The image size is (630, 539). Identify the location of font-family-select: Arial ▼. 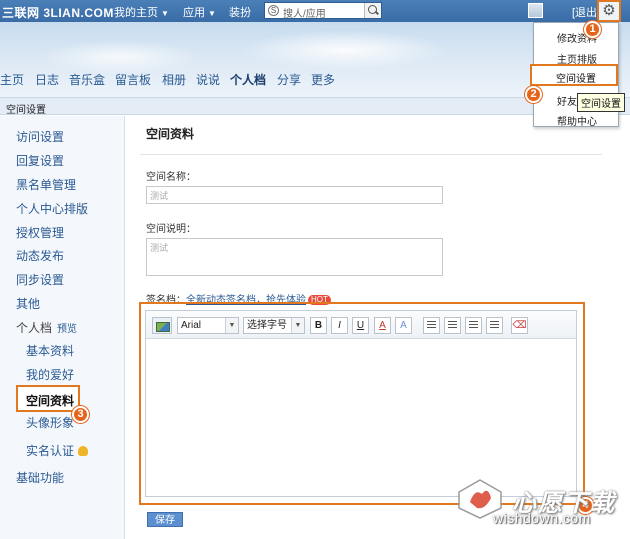
(208, 325).